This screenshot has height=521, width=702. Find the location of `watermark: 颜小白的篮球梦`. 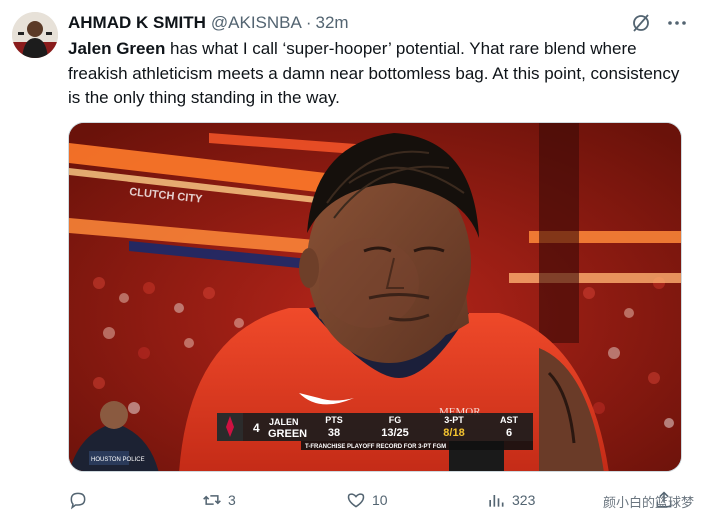

watermark: 颜小白的篮球梦 is located at coordinates (648, 502).